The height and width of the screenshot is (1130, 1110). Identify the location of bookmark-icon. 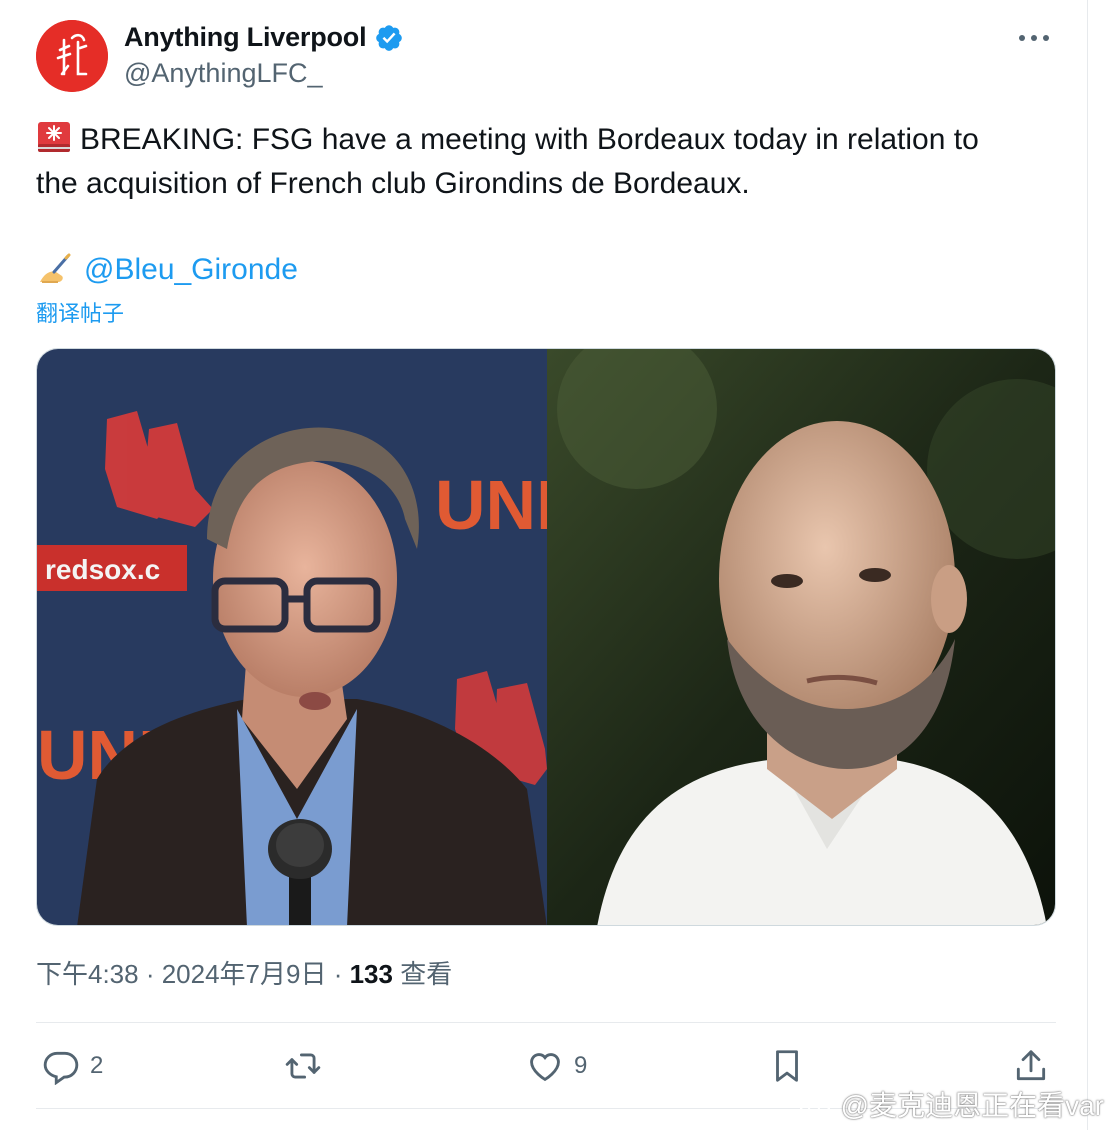
(787, 1066).